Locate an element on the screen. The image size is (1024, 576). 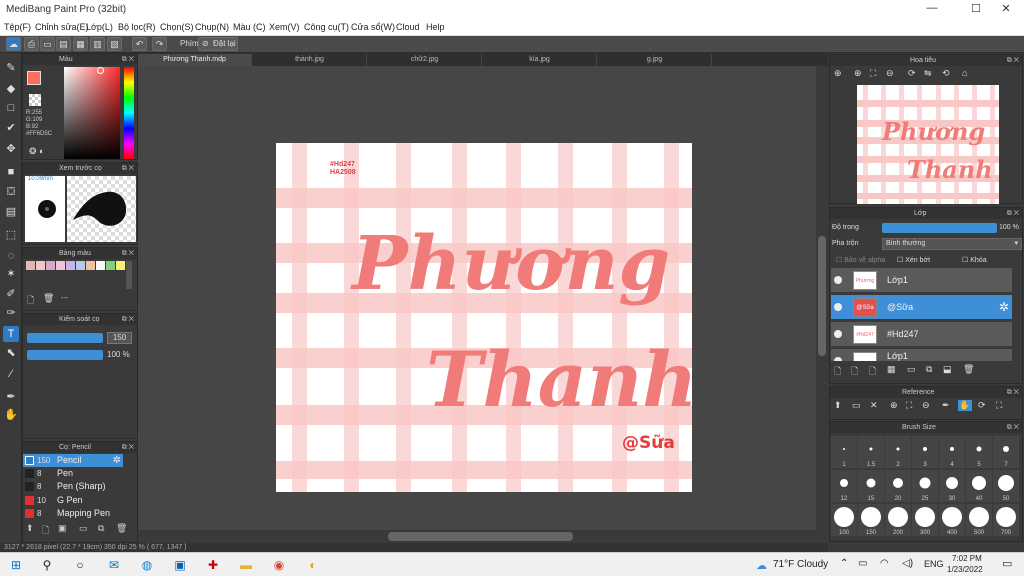
brush-size-preset: 700 is located at coordinates (1006, 520).